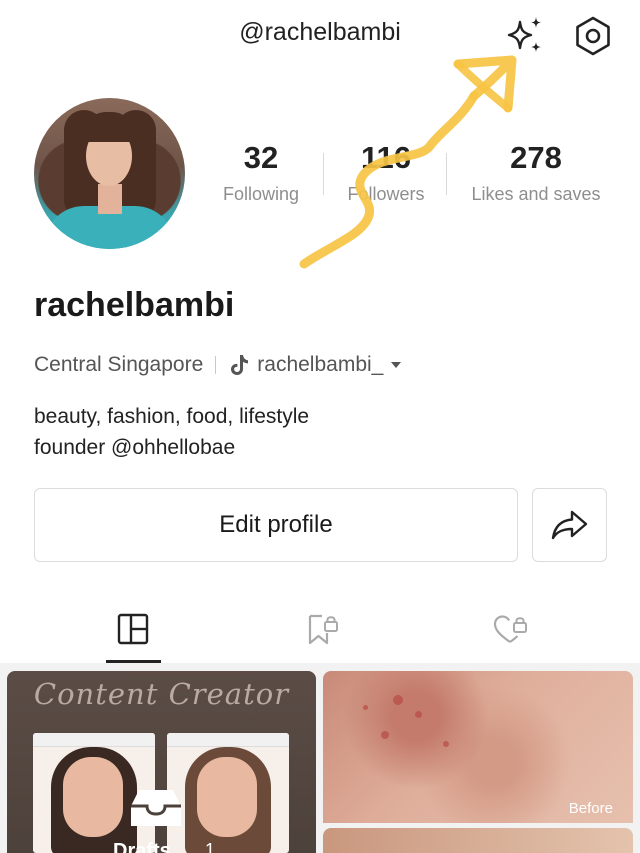 This screenshot has width=640, height=853. Describe the element at coordinates (478, 840) in the screenshot. I see `post-card` at that location.